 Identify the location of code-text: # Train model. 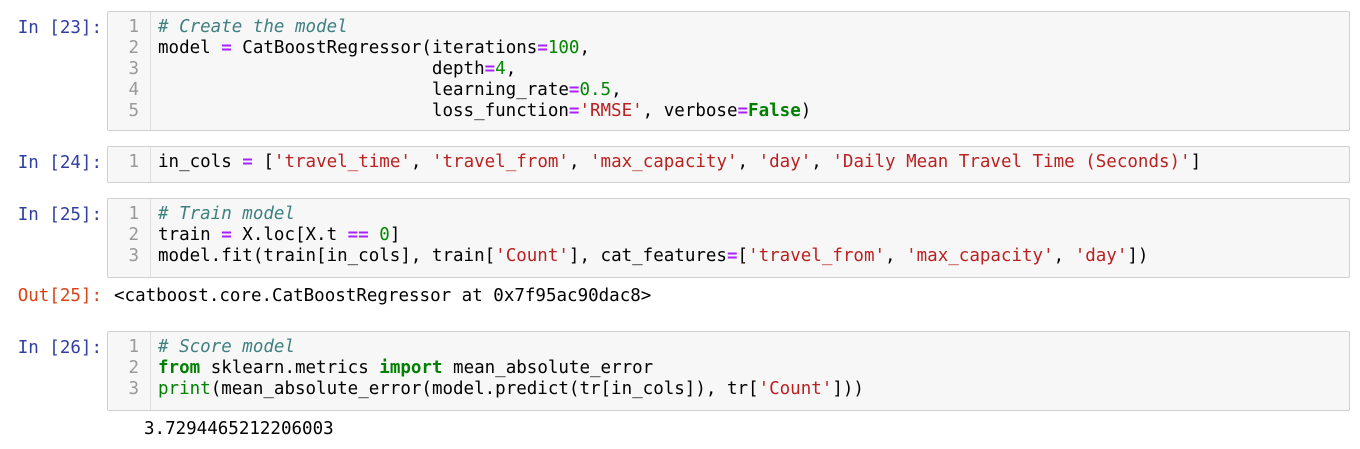
(226, 214).